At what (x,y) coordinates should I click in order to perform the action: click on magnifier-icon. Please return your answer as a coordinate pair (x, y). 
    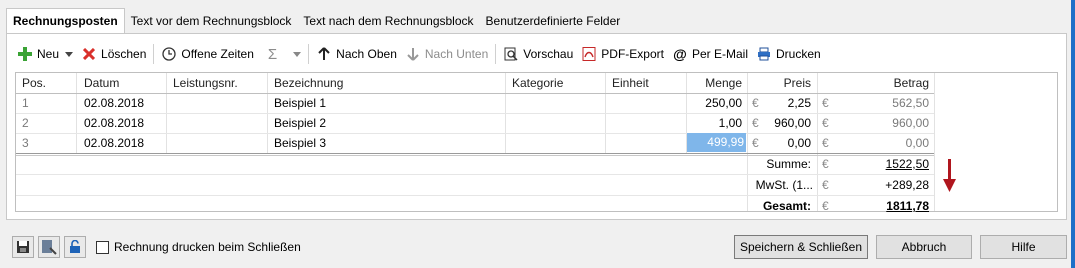
    Looking at the image, I should click on (511, 54).